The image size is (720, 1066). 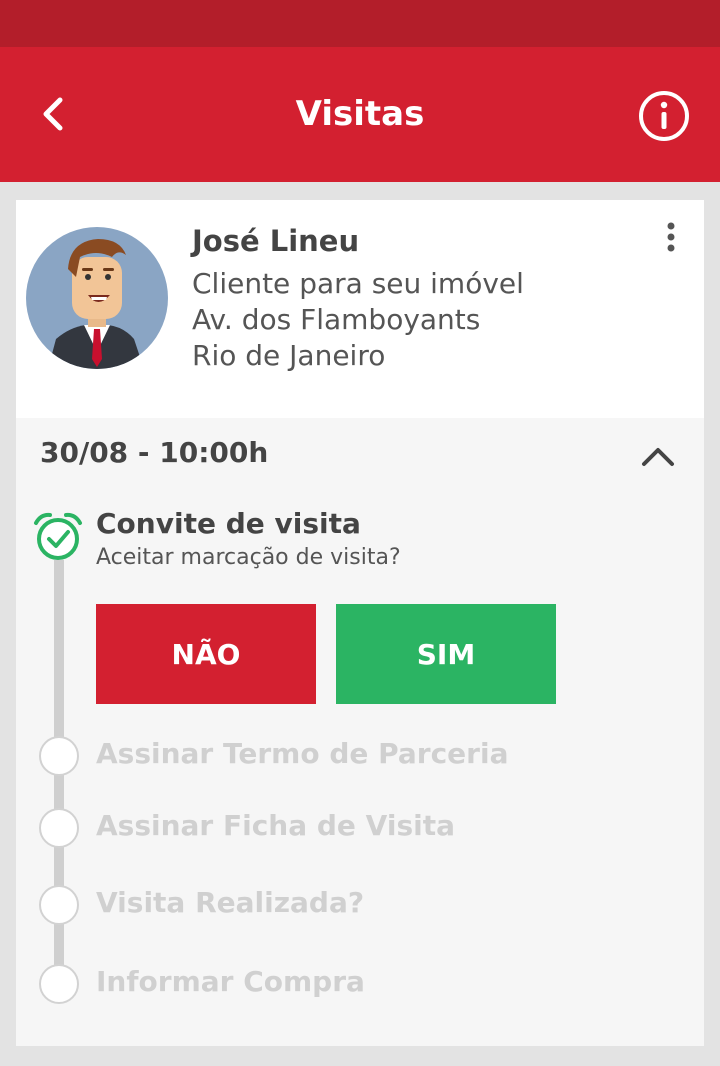 I want to click on page-title: Visitas, so click(x=360, y=114).